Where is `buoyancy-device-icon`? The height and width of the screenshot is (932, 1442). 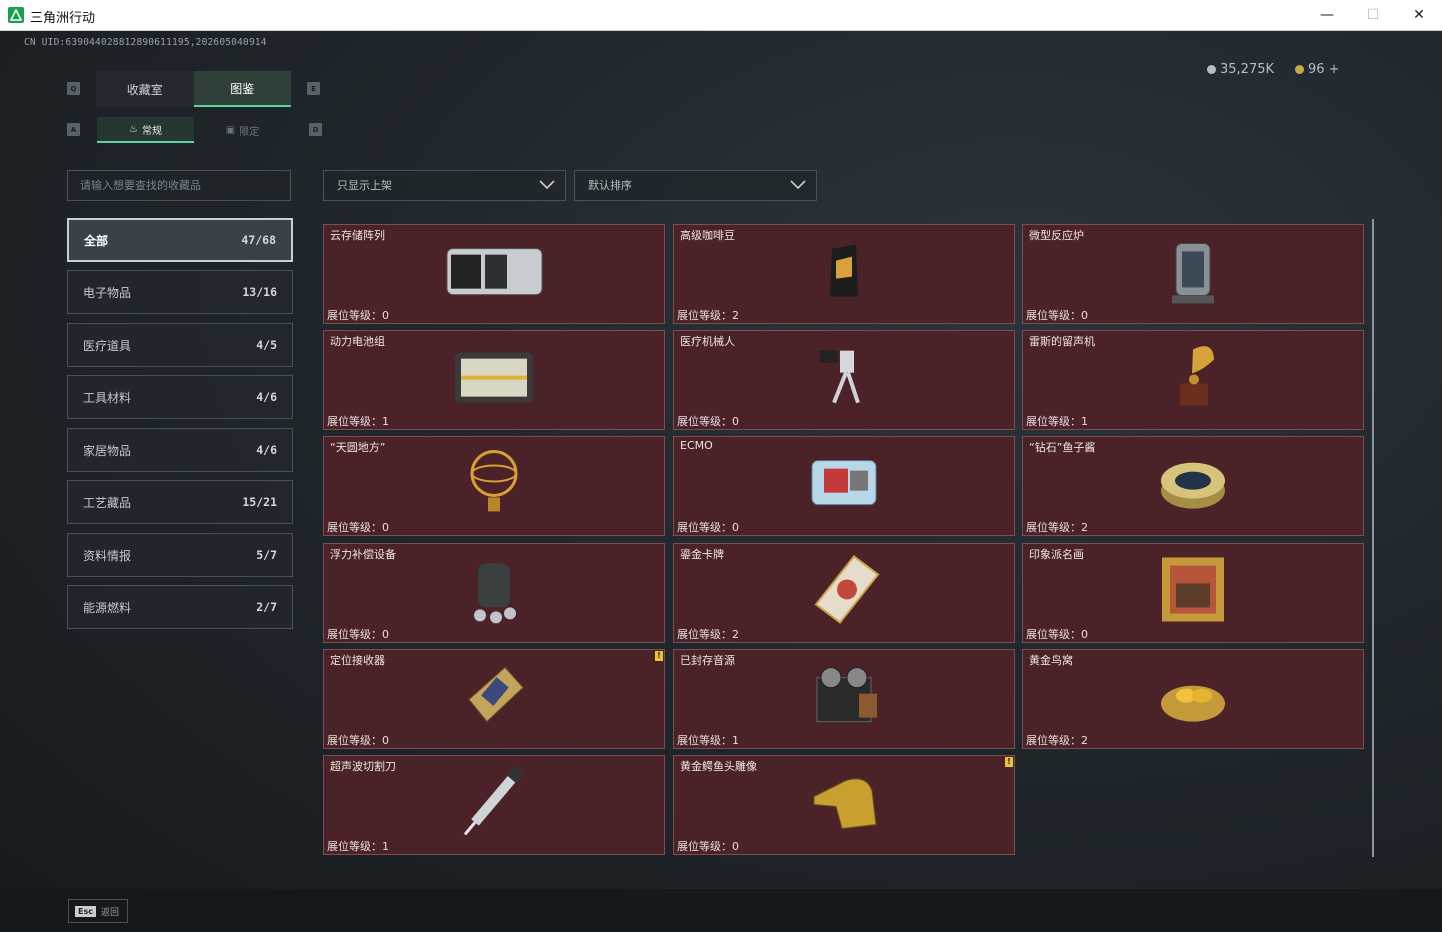 buoyancy-device-icon is located at coordinates (494, 591).